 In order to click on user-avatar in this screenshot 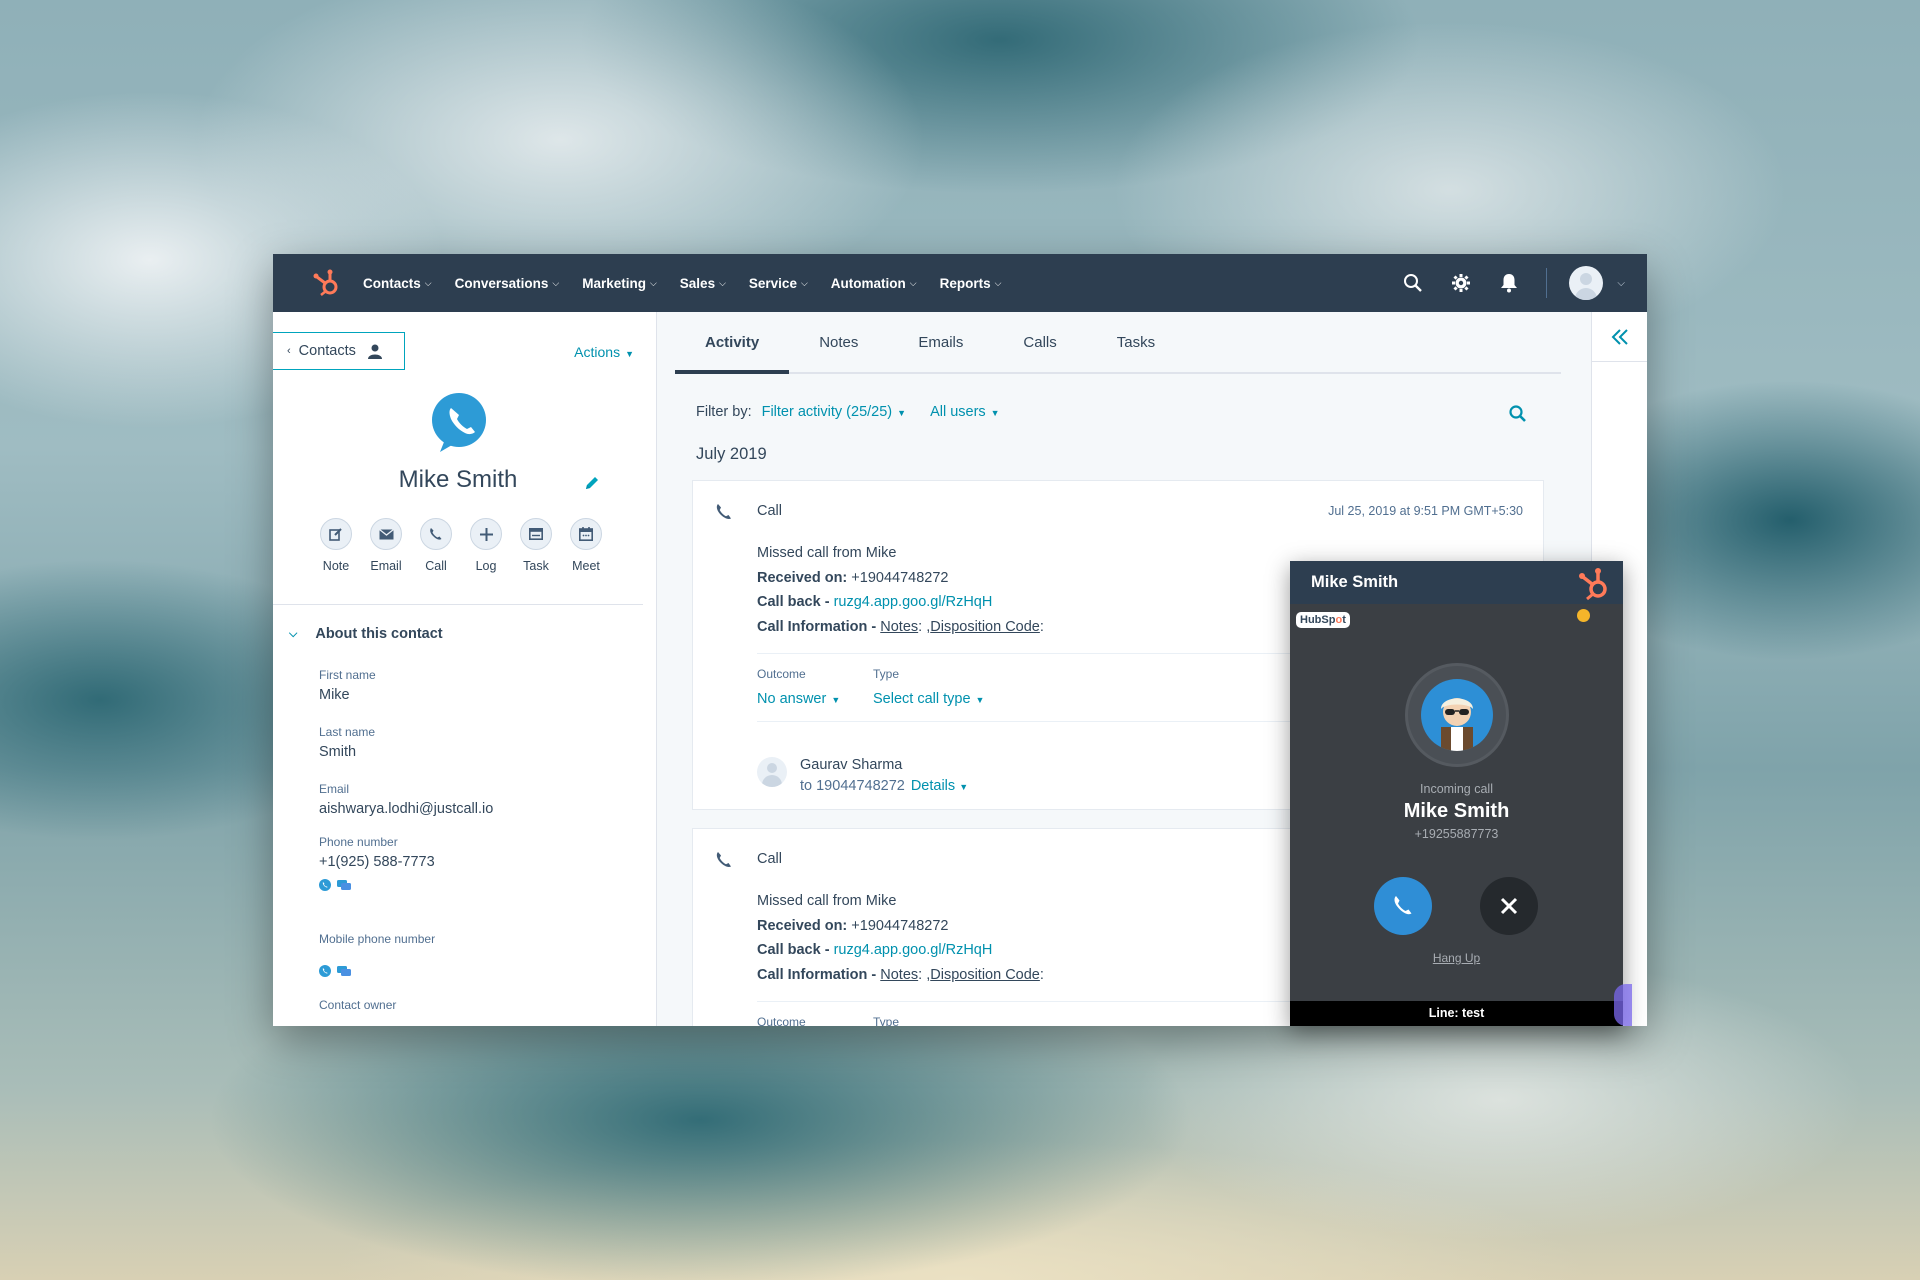, I will do `click(1586, 283)`.